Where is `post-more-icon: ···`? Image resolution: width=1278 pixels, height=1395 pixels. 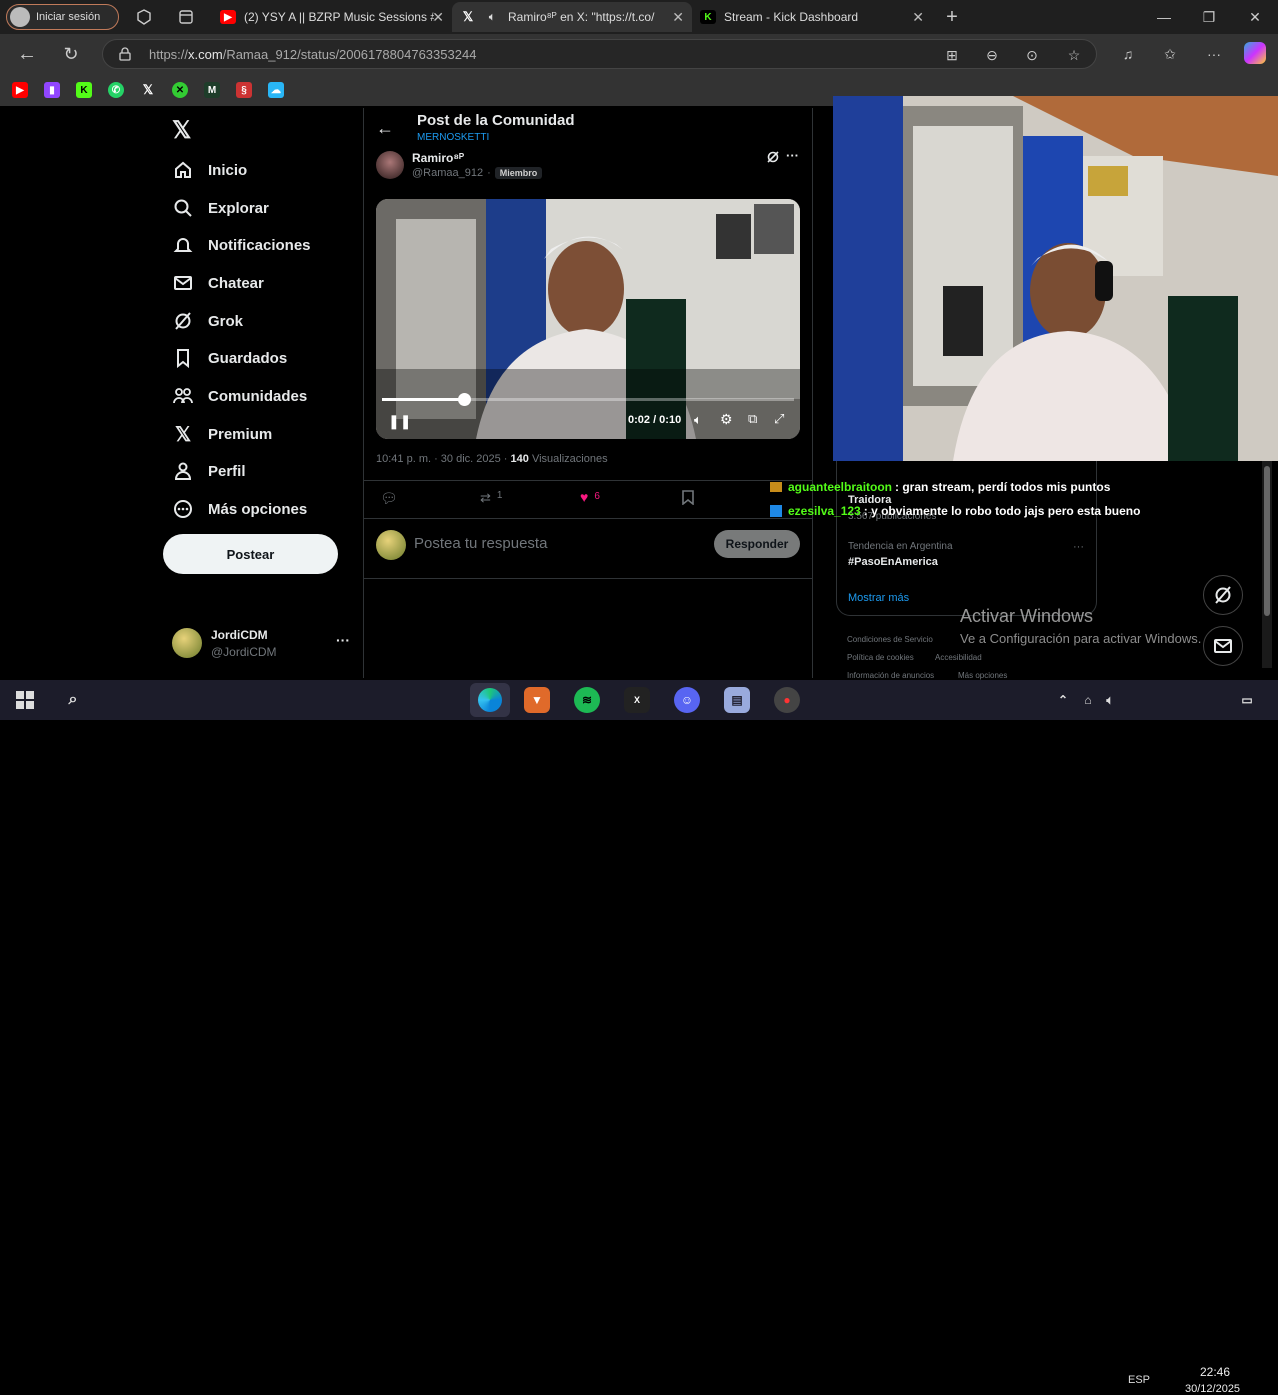
post-more-icon: ··· is located at coordinates (792, 155).